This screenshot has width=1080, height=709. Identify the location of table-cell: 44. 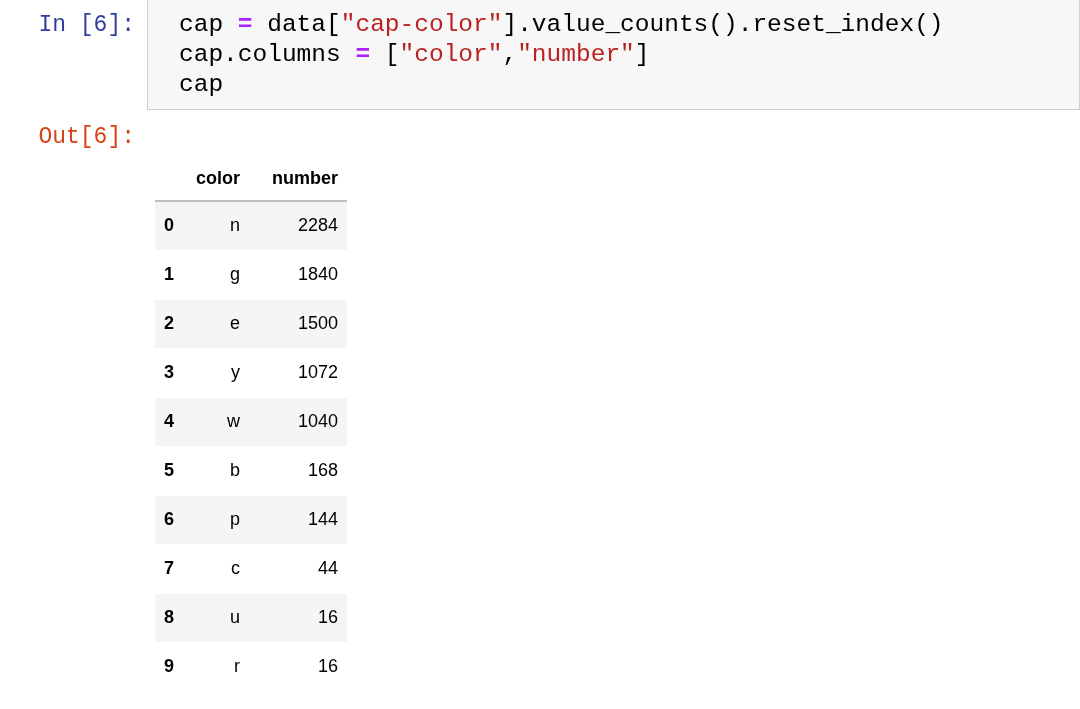
(298, 568).